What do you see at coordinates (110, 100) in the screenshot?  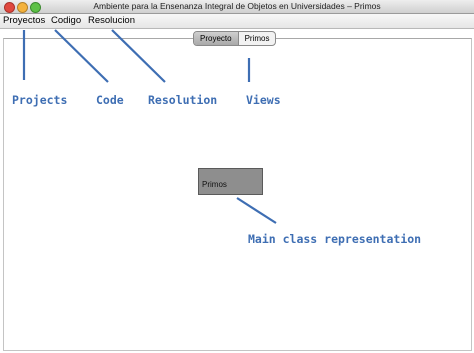 I see `annotation-code: Code` at bounding box center [110, 100].